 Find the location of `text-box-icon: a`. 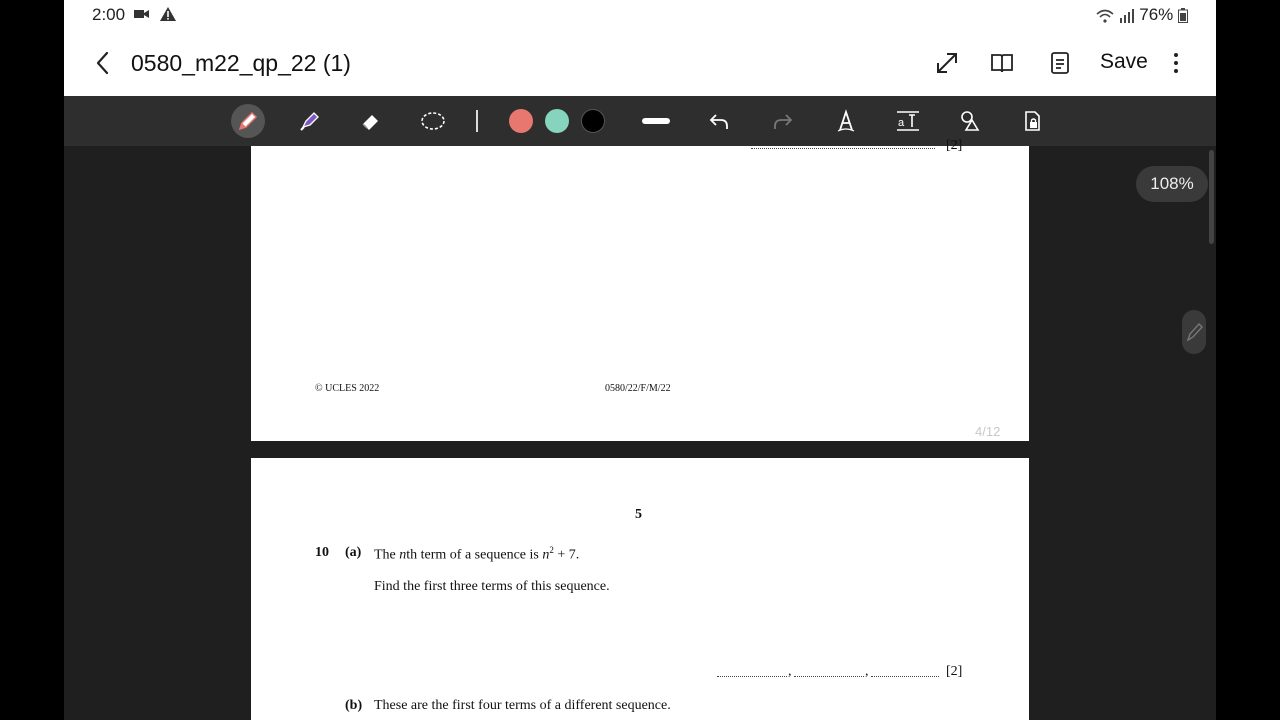

text-box-icon: a is located at coordinates (908, 121).